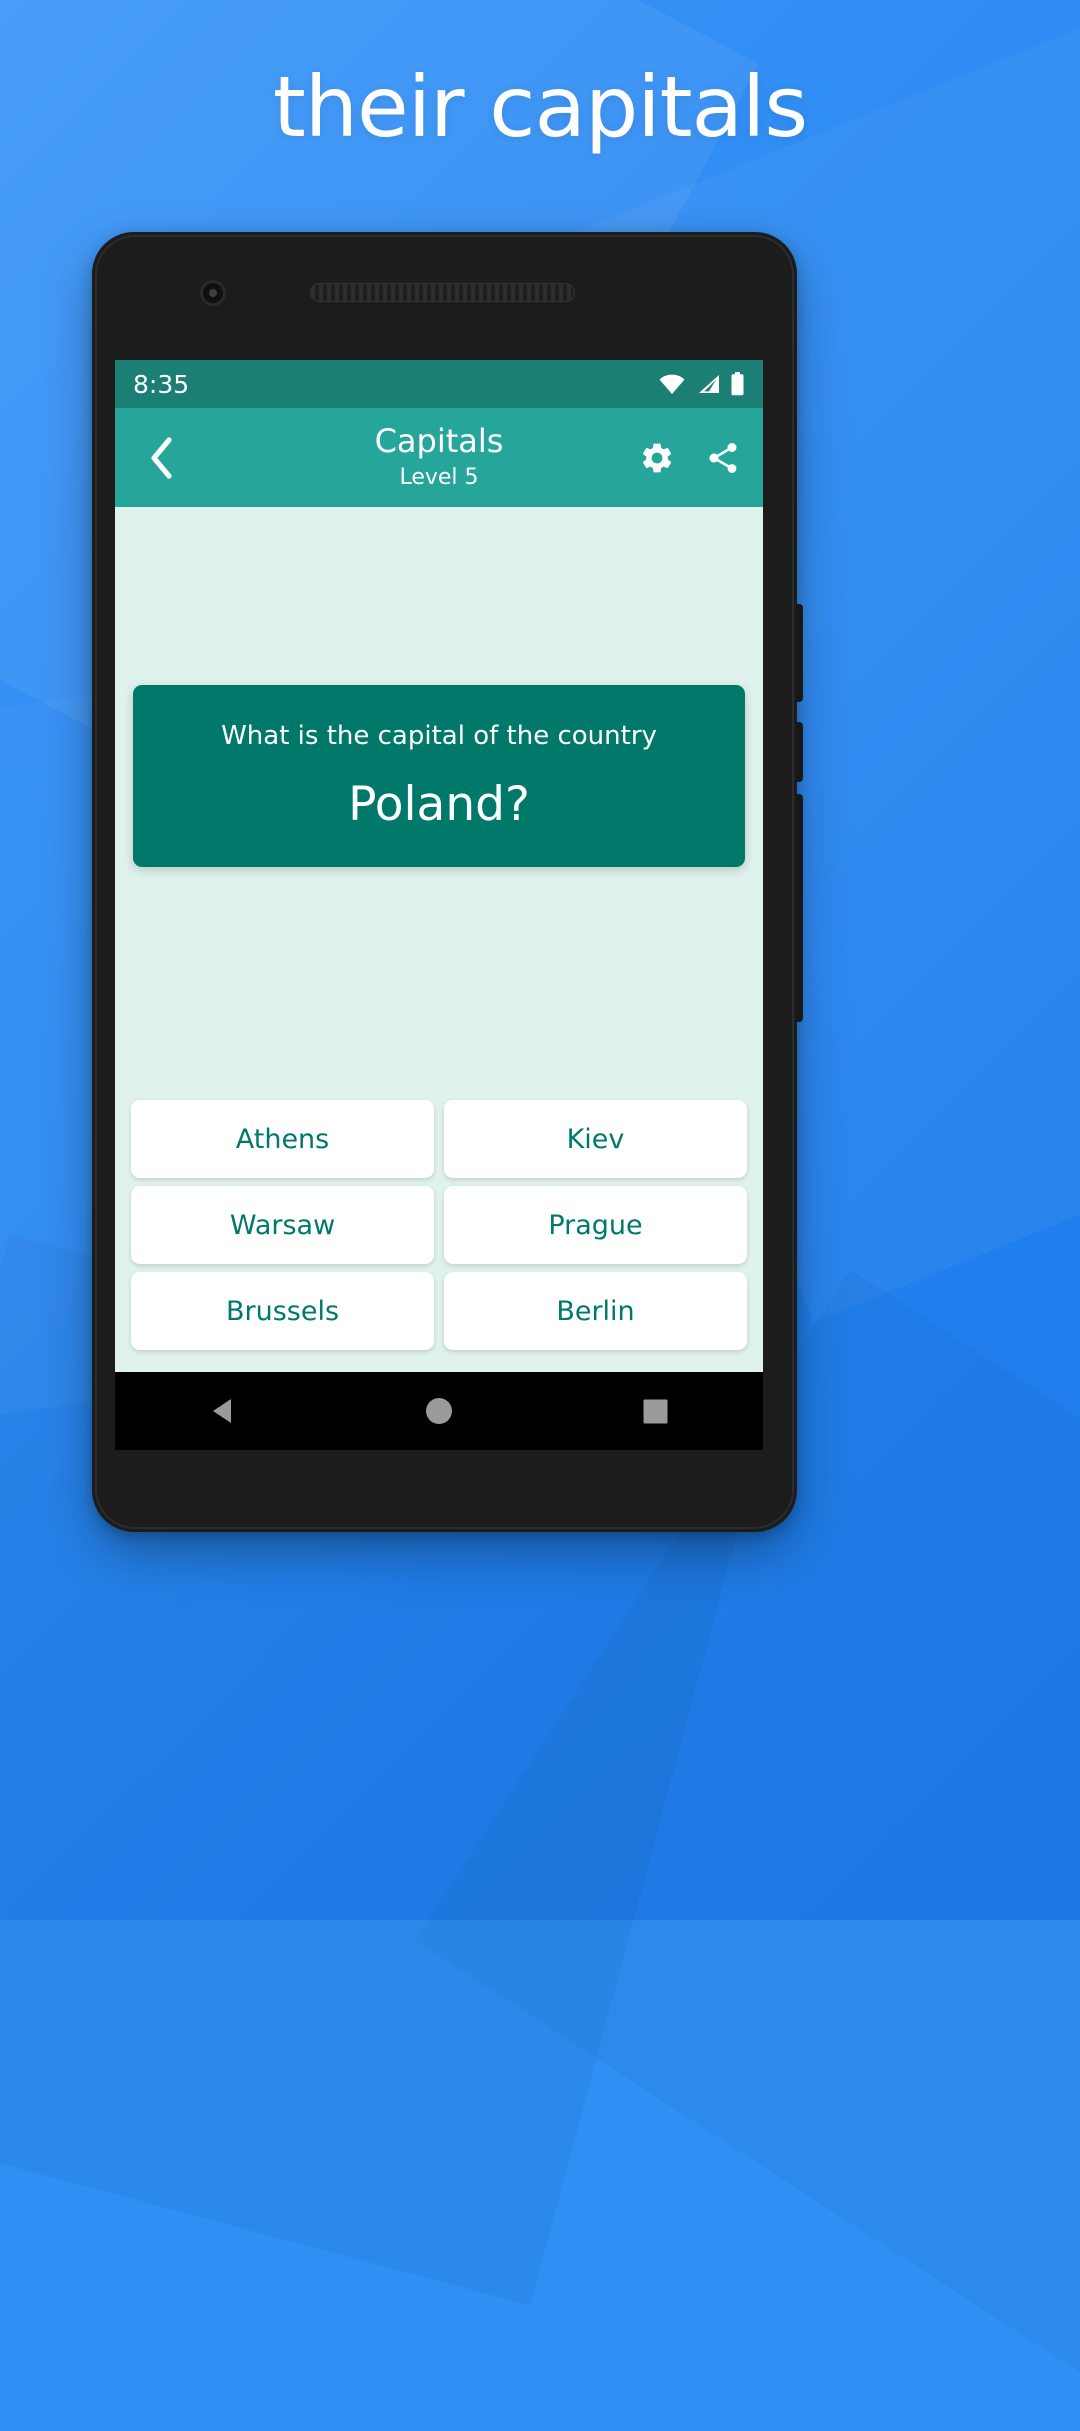  I want to click on signal-icon, so click(709, 384).